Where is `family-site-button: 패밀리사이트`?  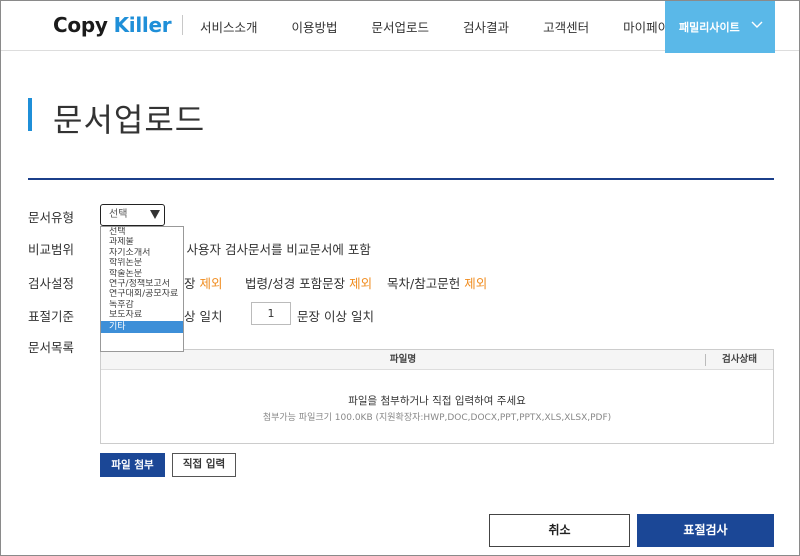
family-site-button: 패밀리사이트 is located at coordinates (720, 27).